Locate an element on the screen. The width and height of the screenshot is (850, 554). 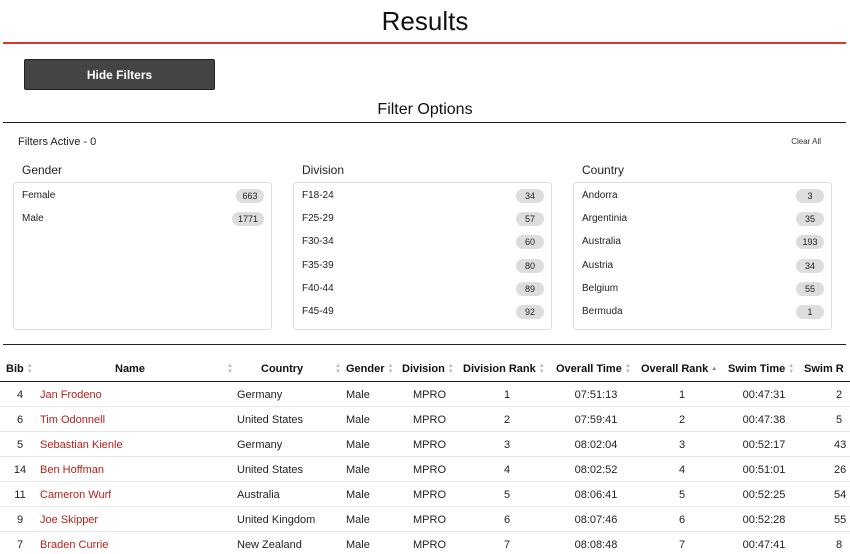
country-option-argentinia: Argentinia 35 is located at coordinates (702, 218).